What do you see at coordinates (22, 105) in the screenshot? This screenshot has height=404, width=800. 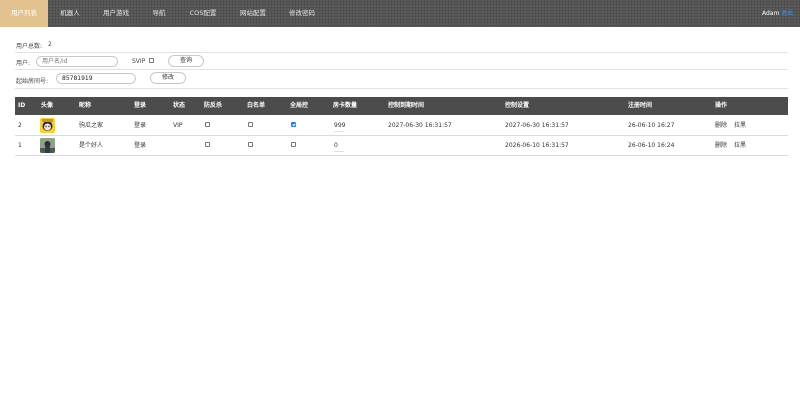 I see `col-id: ID` at bounding box center [22, 105].